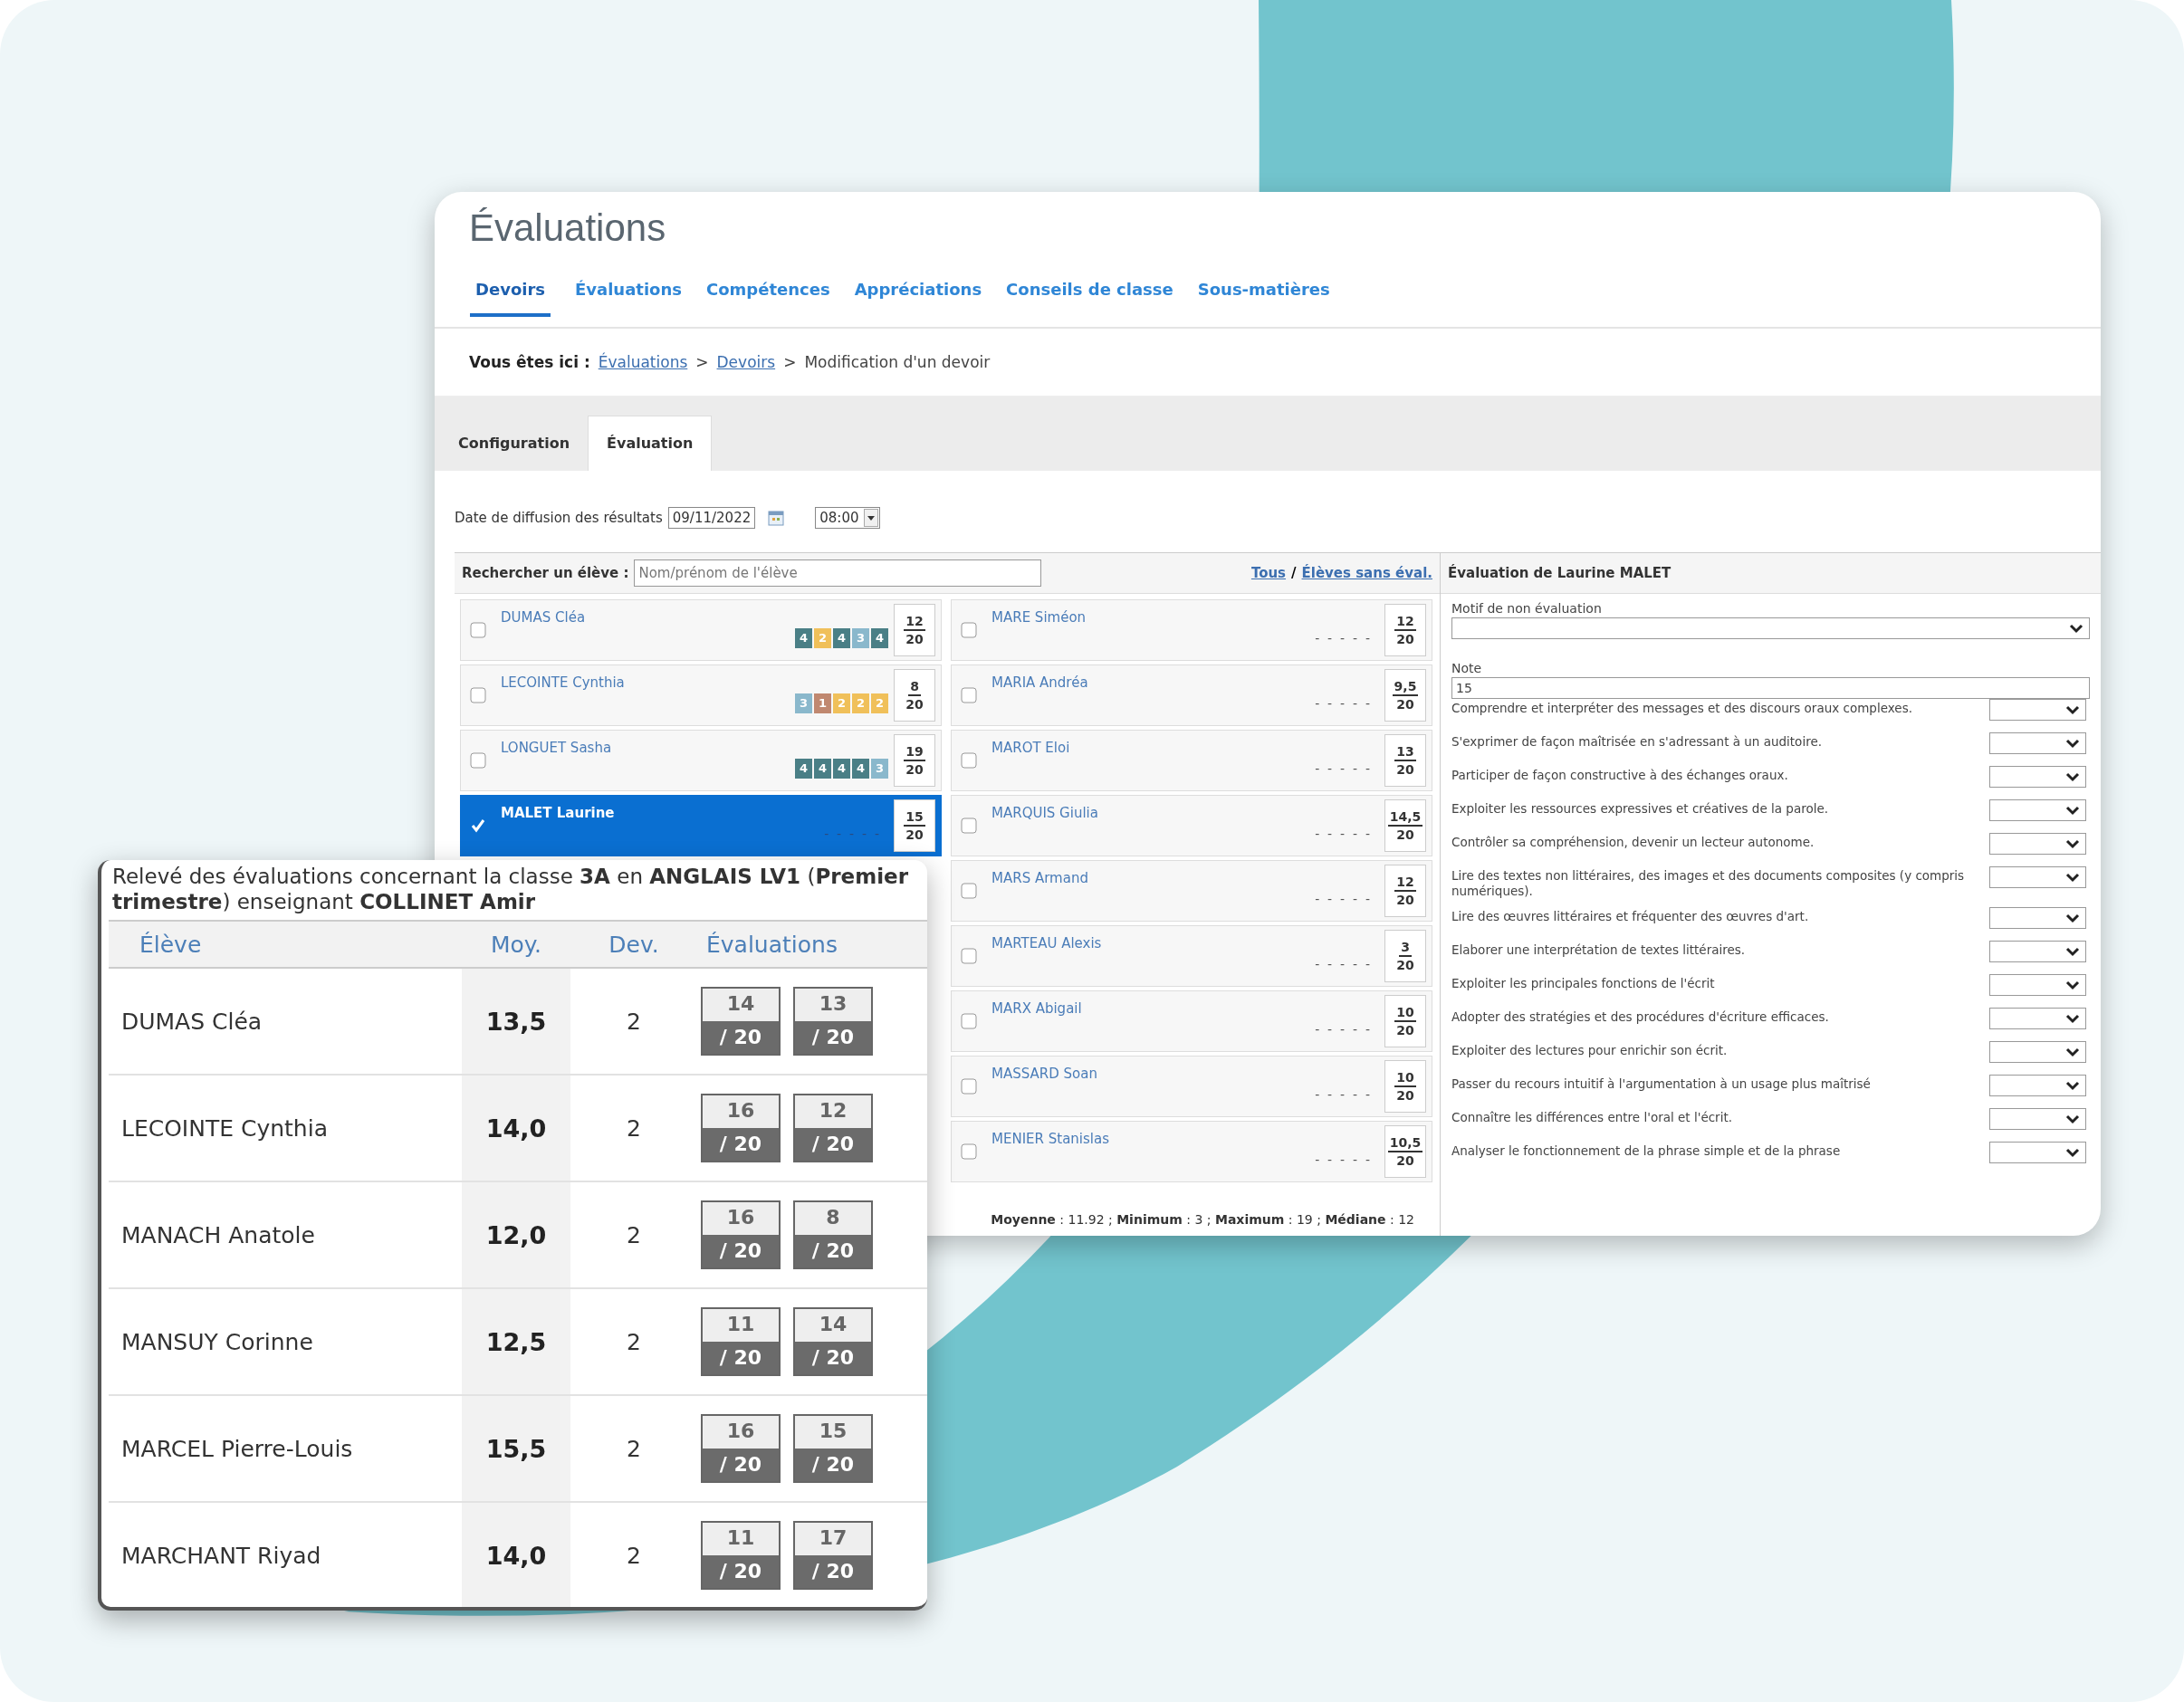  Describe the element at coordinates (768, 295) in the screenshot. I see `nav-tab: Compétences` at that location.